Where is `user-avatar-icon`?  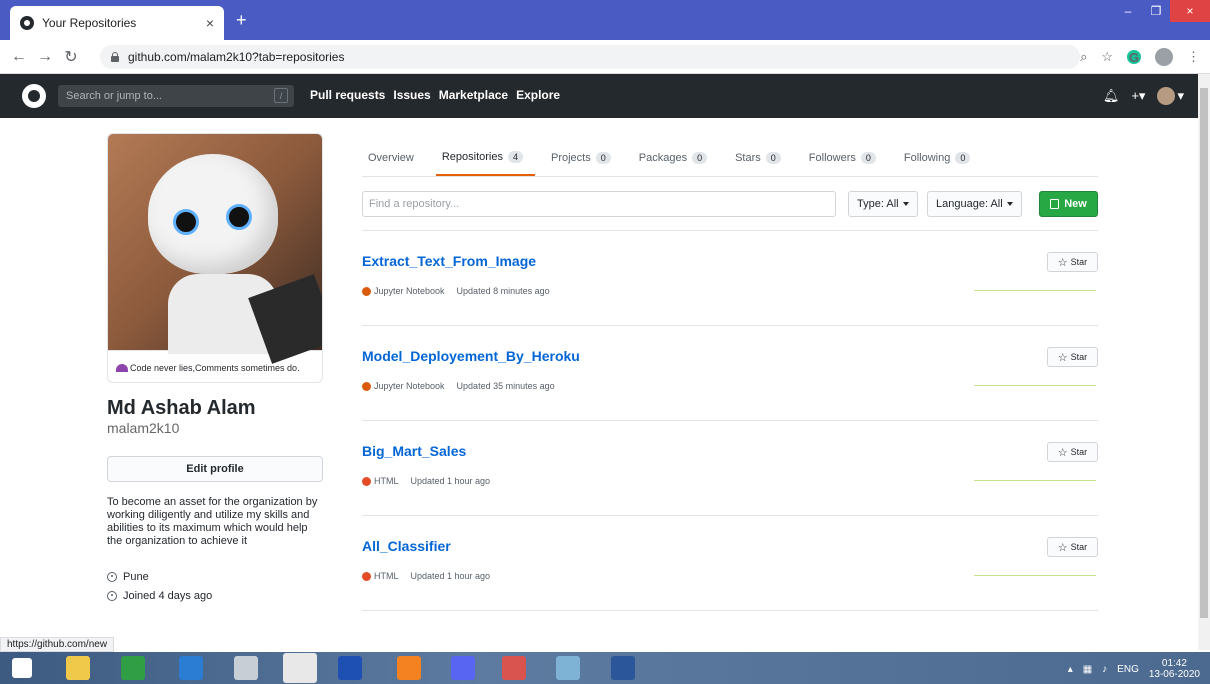 user-avatar-icon is located at coordinates (1166, 96).